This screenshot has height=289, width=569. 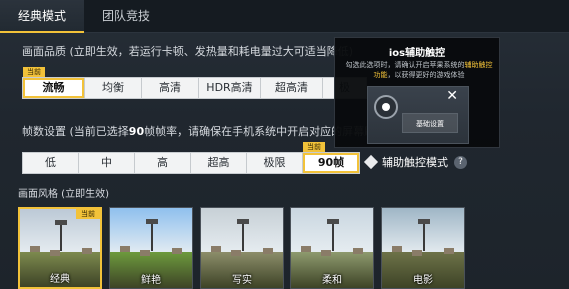 What do you see at coordinates (219, 163) in the screenshot?
I see `fps-option-ultra: 超高` at bounding box center [219, 163].